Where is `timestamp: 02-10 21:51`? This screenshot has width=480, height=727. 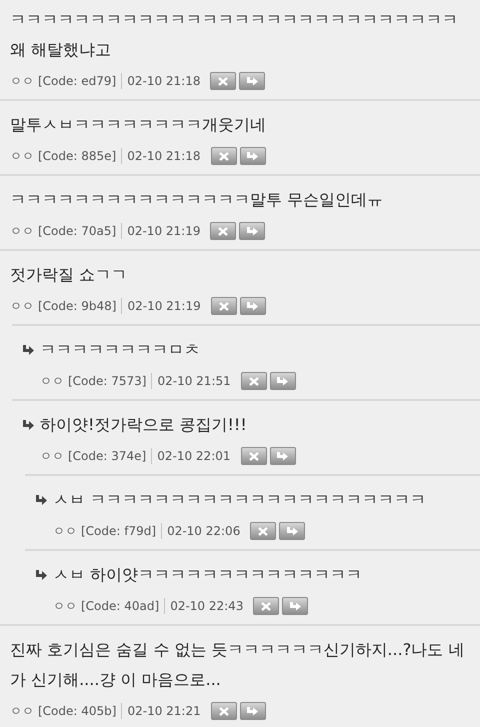
timestamp: 02-10 21:51 is located at coordinates (194, 381).